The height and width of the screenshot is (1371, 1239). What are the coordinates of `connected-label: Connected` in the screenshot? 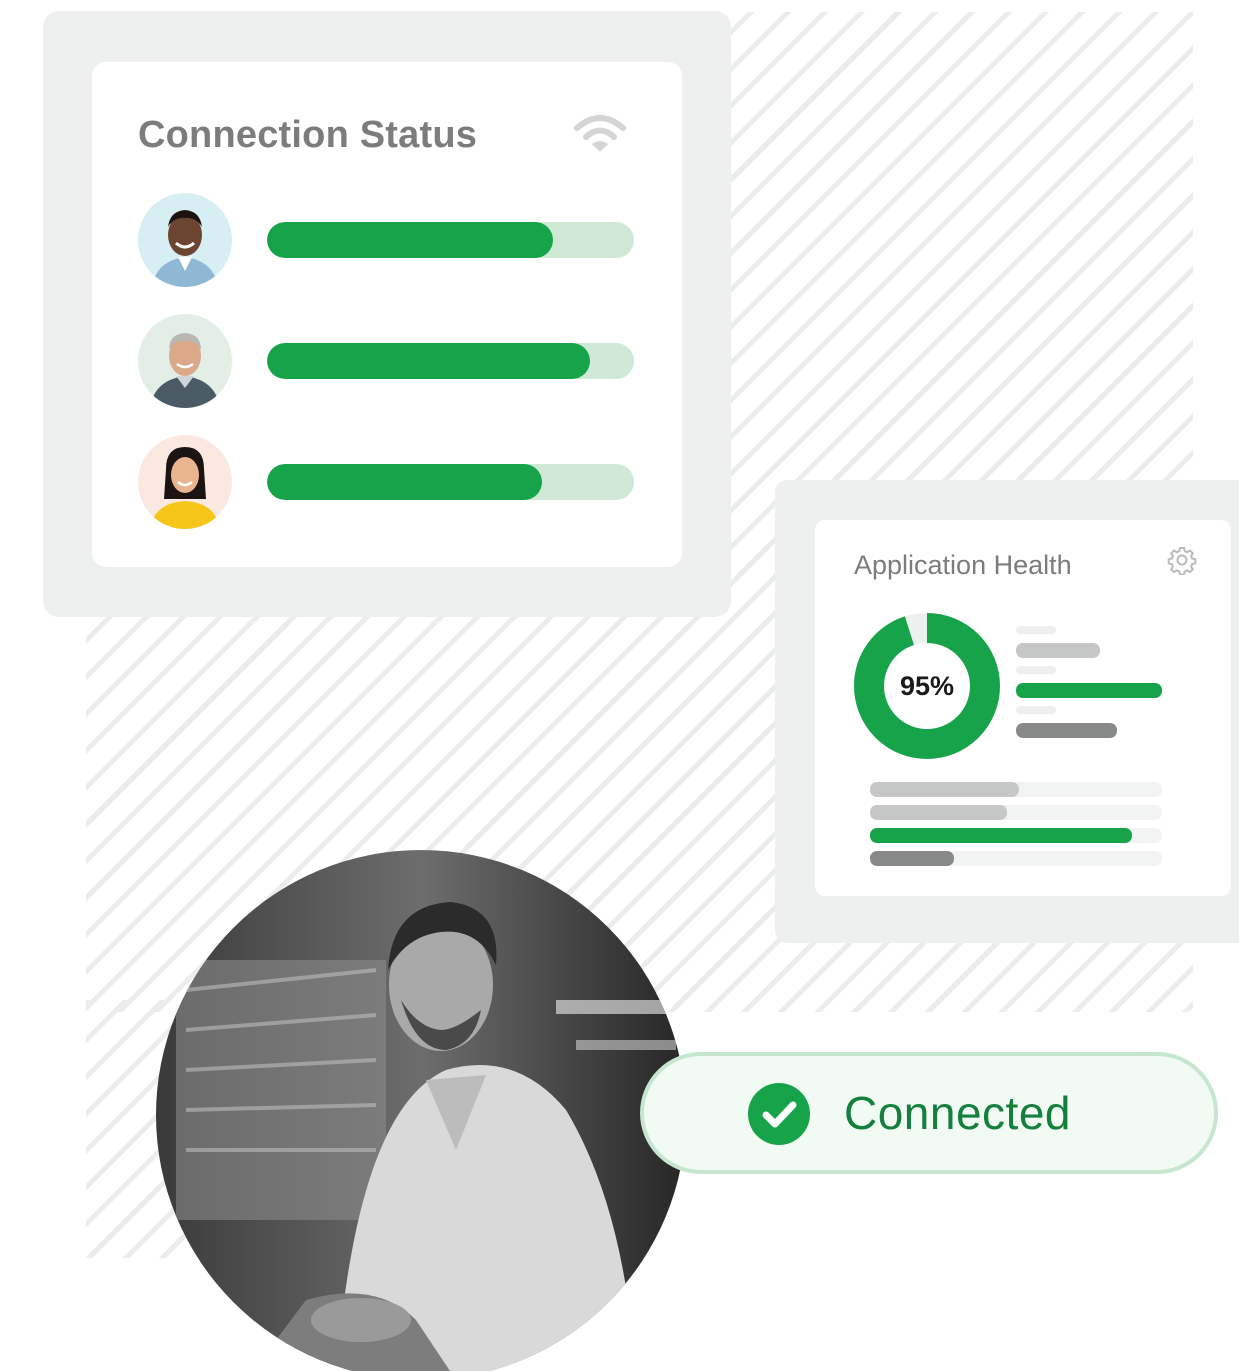 It's located at (957, 1113).